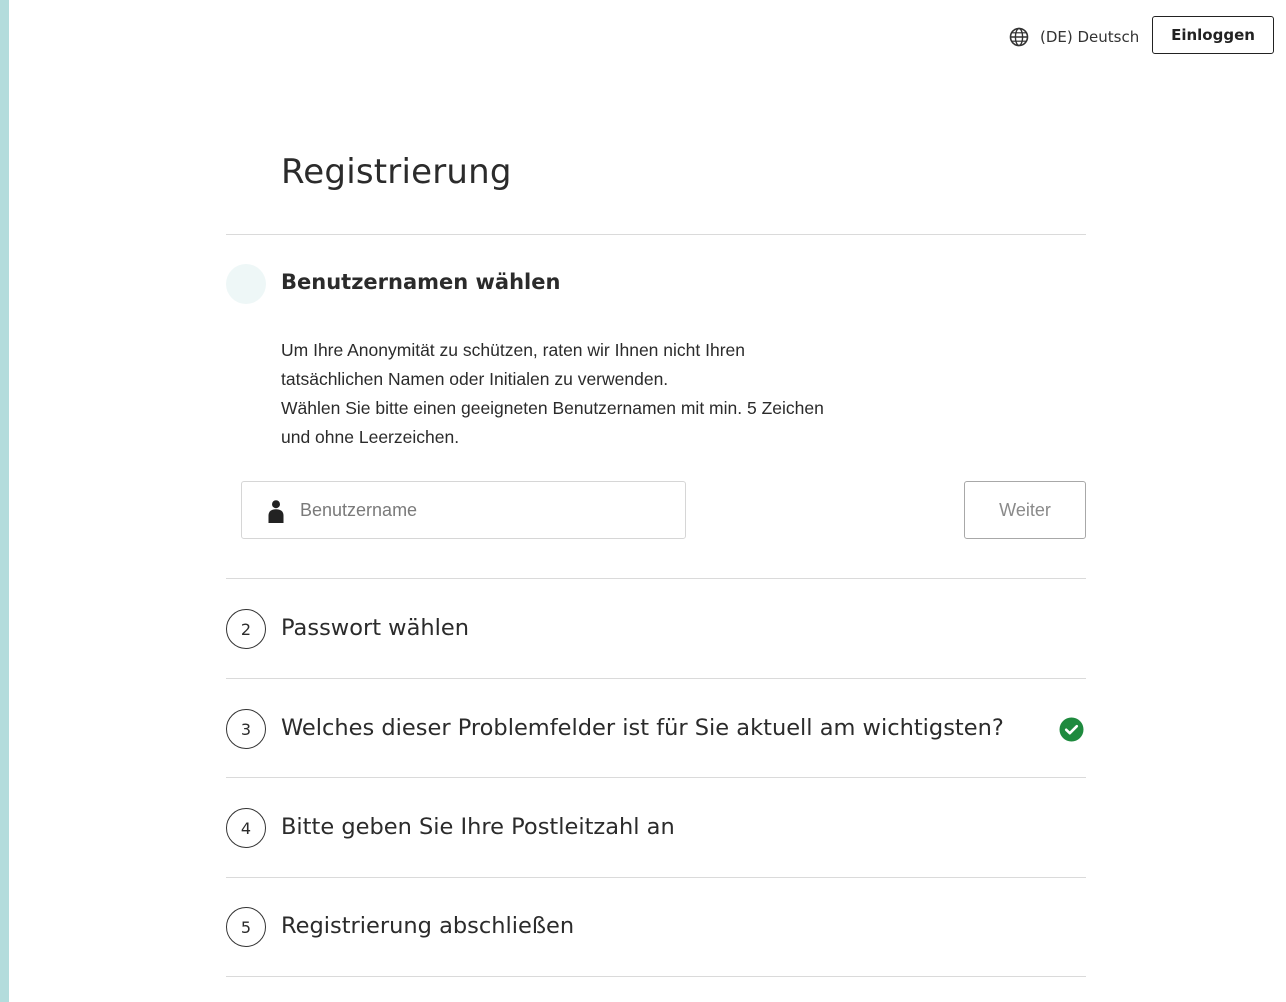 The height and width of the screenshot is (1002, 1286). Describe the element at coordinates (1071, 729) in the screenshot. I see `check-circle-icon` at that location.